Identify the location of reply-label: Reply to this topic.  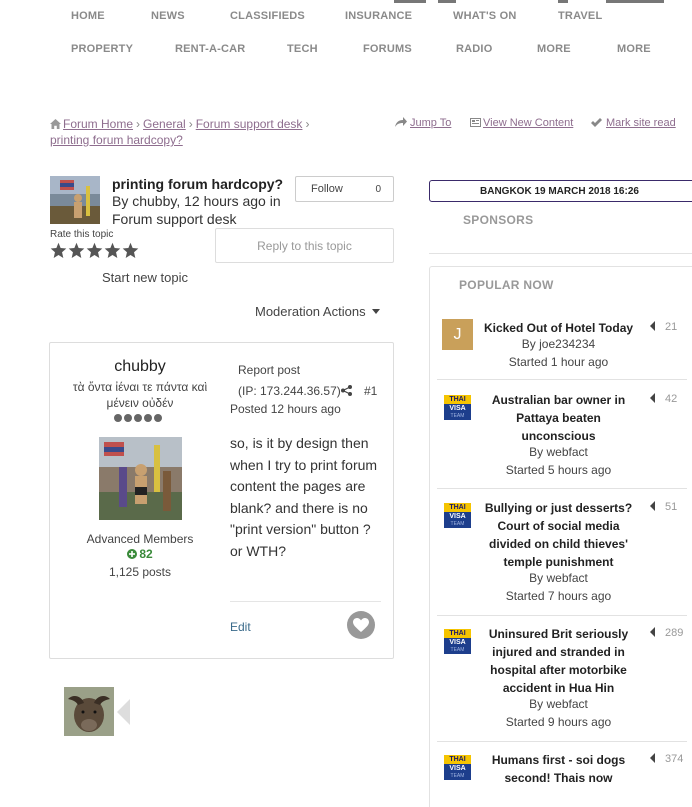
(304, 246).